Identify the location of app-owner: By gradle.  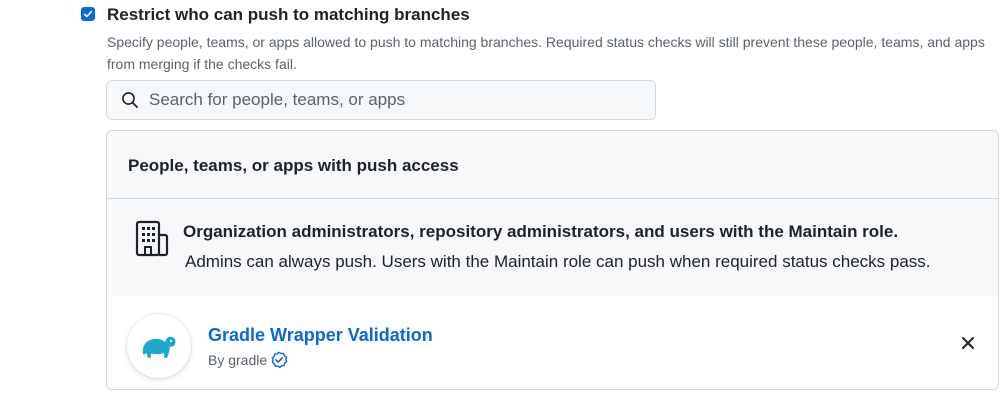
(248, 360).